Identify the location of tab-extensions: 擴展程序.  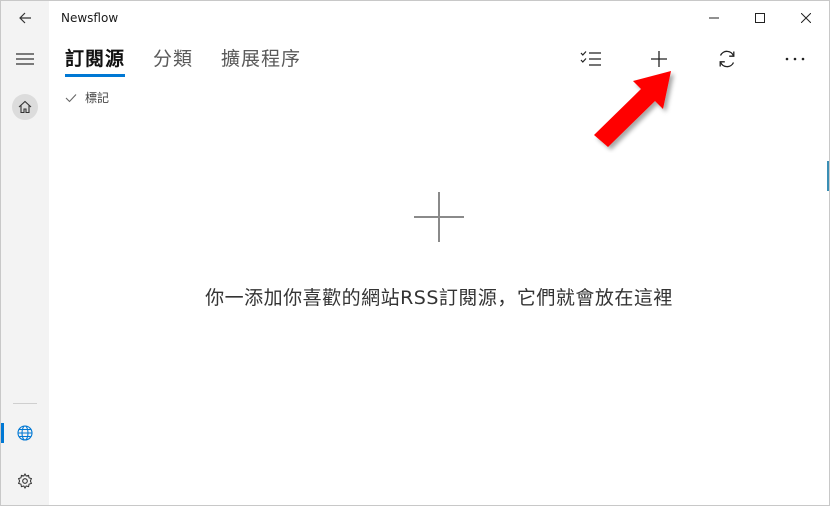
(261, 61).